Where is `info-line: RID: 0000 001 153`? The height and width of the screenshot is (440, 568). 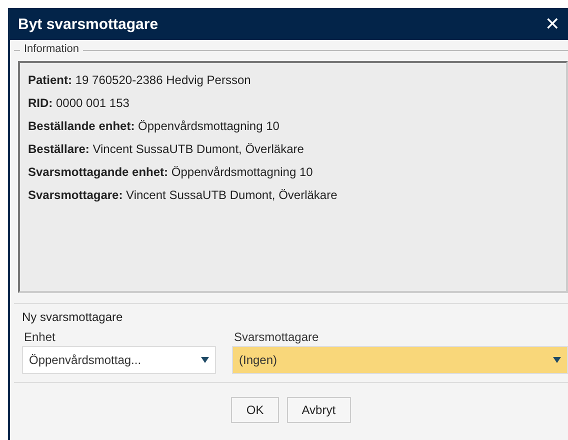
info-line: RID: 0000 001 153 is located at coordinates (79, 103).